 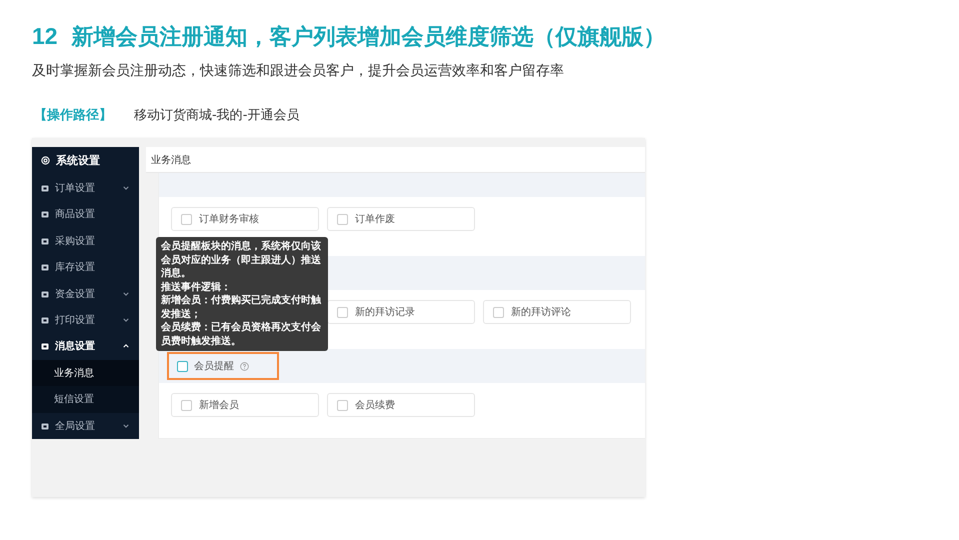 What do you see at coordinates (73, 115) in the screenshot?
I see `path-label: 【操作路径】` at bounding box center [73, 115].